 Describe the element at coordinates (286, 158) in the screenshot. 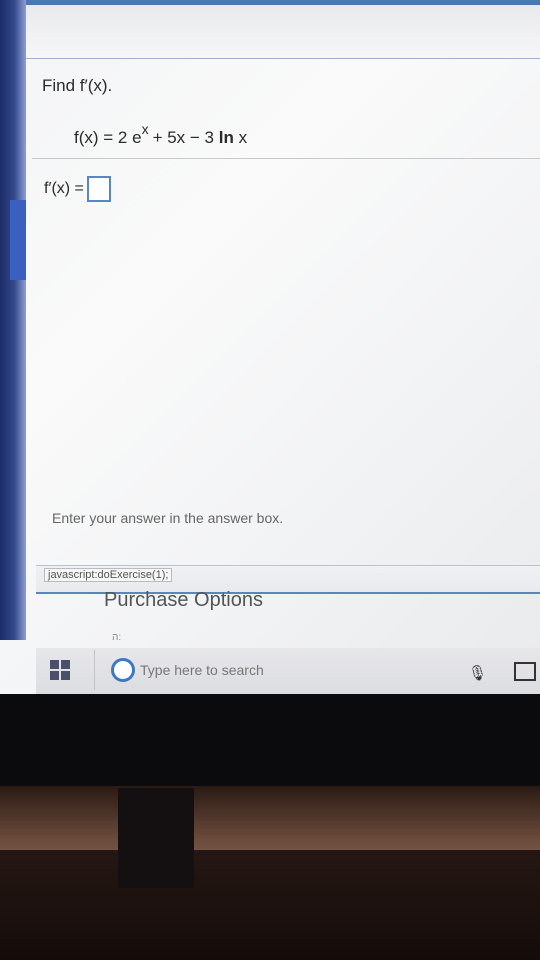

I see `divider` at that location.